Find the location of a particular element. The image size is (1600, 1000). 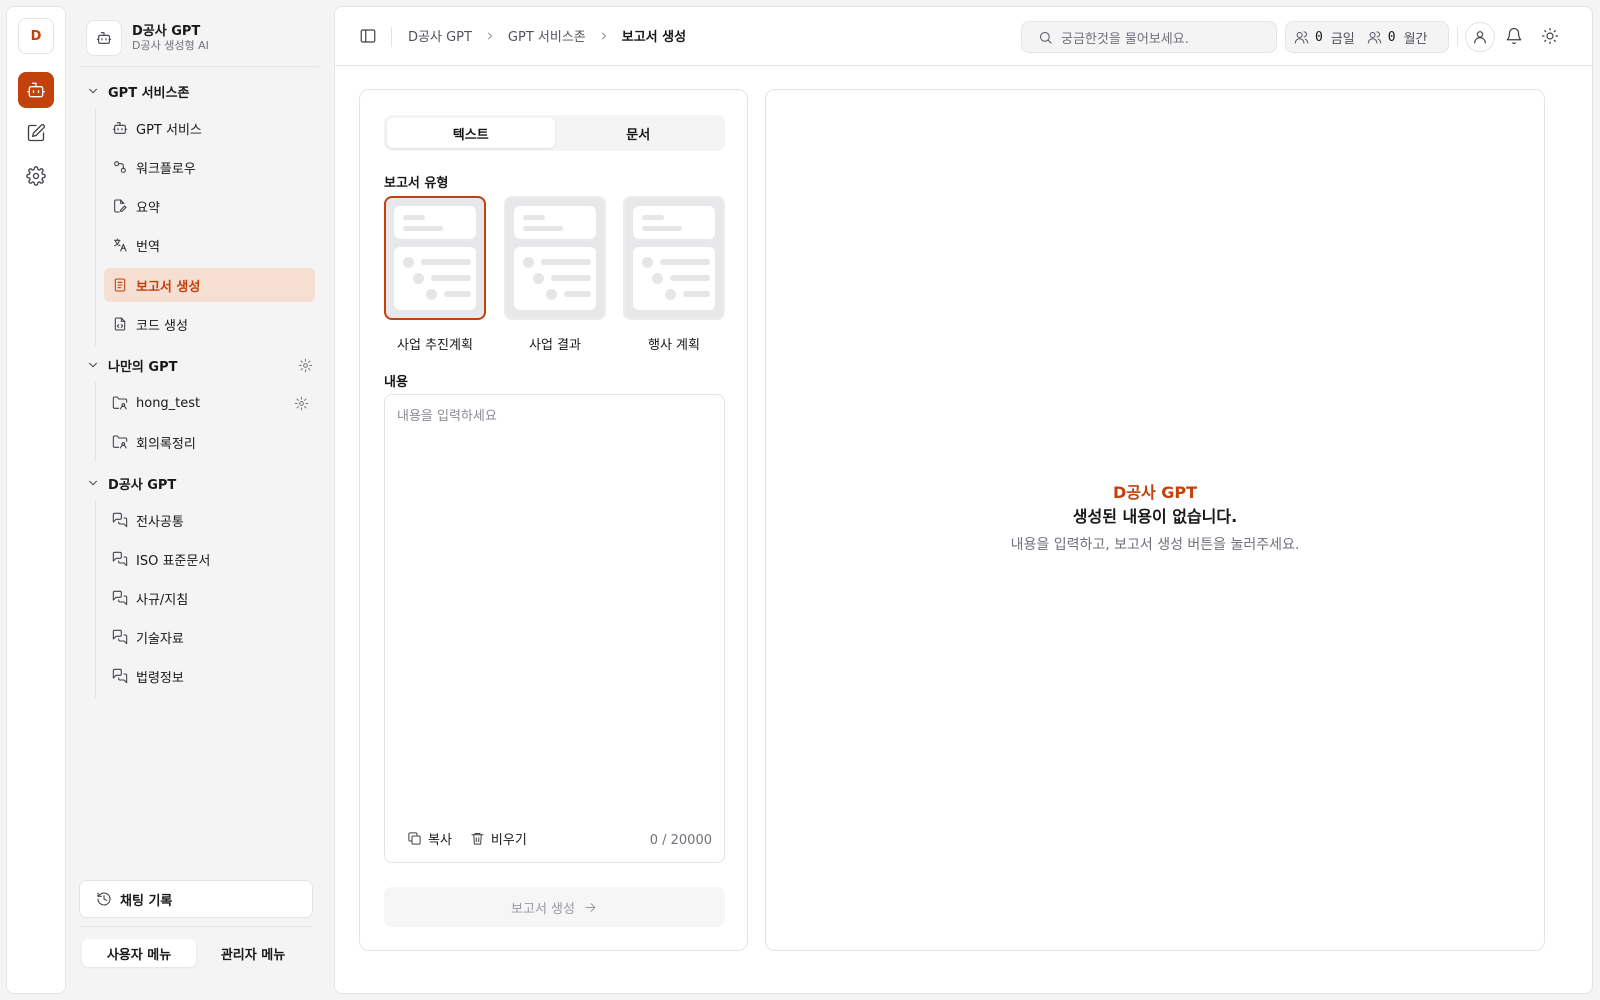

empty-description: 내용을 입력하고, 보고서 생성 버튼을 눌러주세요. is located at coordinates (1155, 545).